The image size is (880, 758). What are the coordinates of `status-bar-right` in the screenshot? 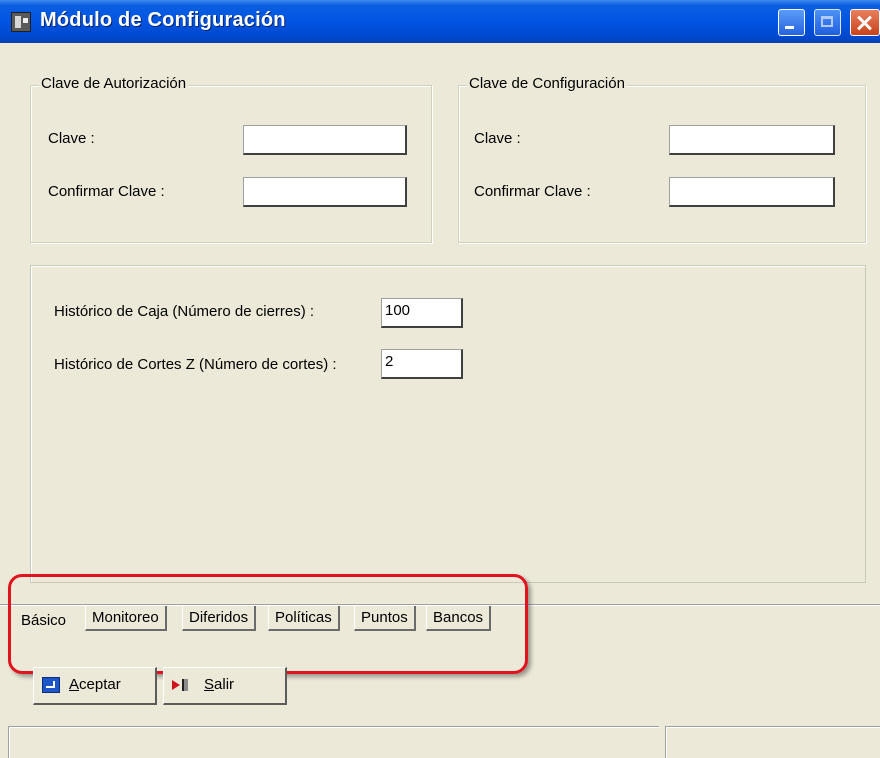 It's located at (772, 742).